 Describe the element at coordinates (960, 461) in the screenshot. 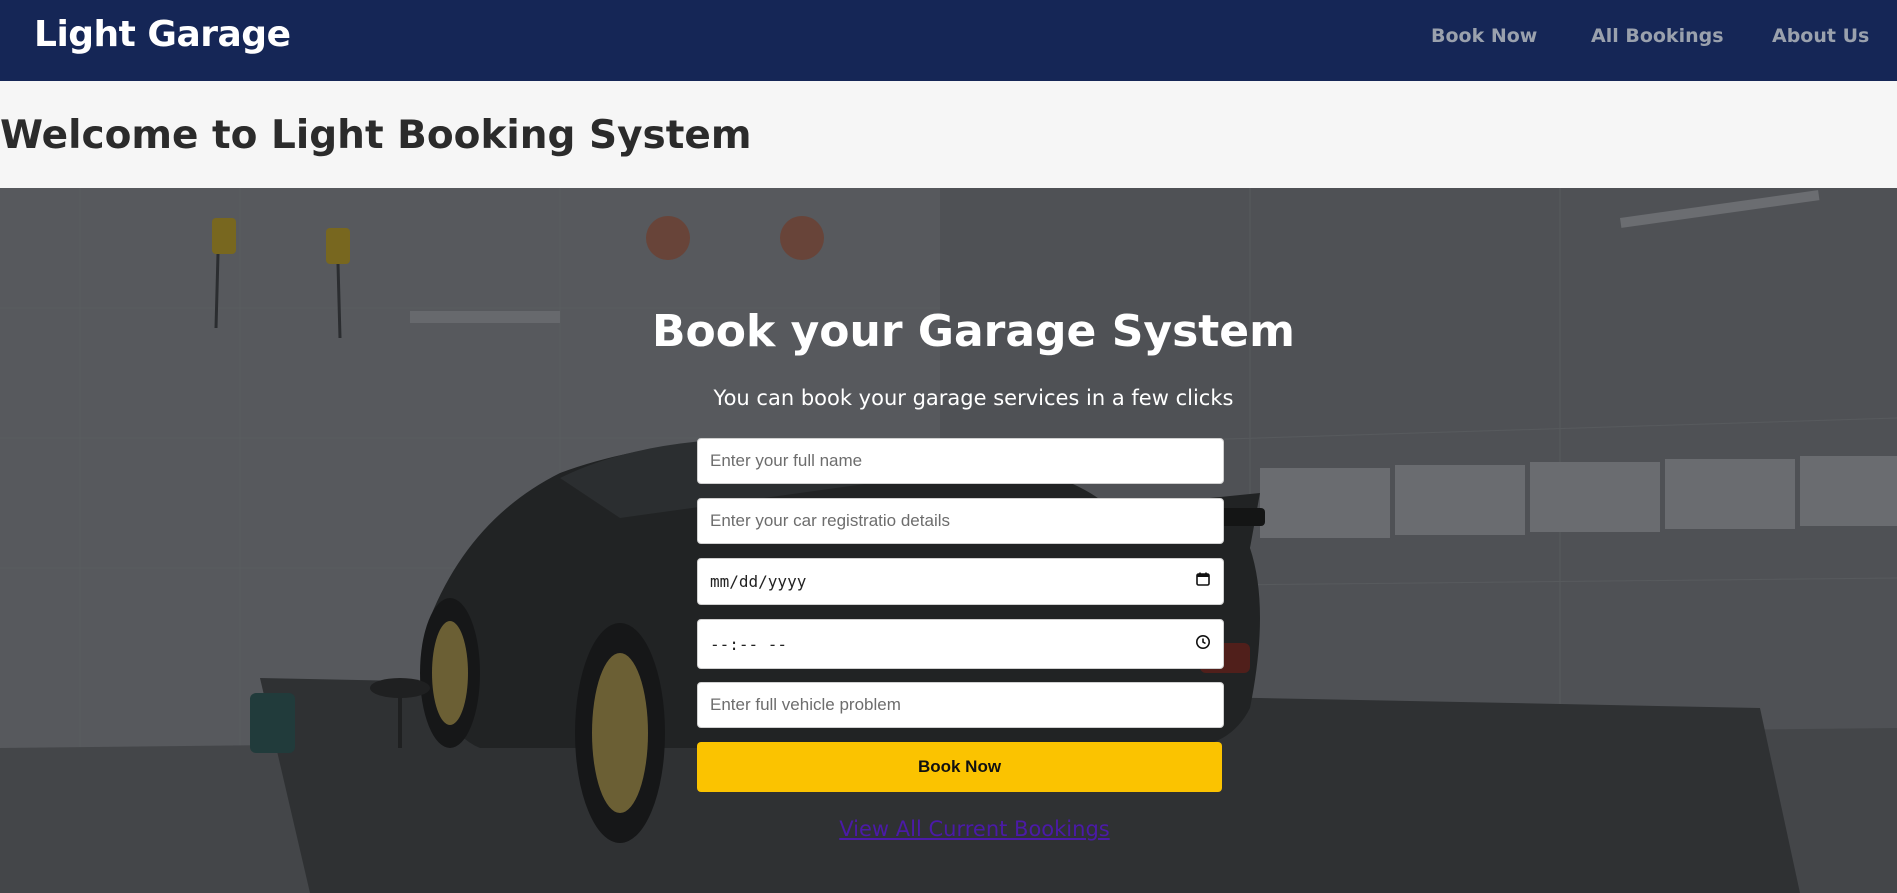

I see `full-name-input: Enter your full name` at that location.